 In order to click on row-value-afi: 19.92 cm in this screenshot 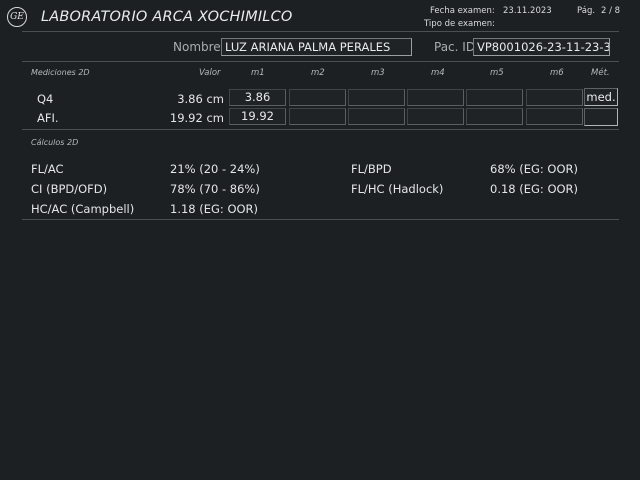, I will do `click(196, 118)`.